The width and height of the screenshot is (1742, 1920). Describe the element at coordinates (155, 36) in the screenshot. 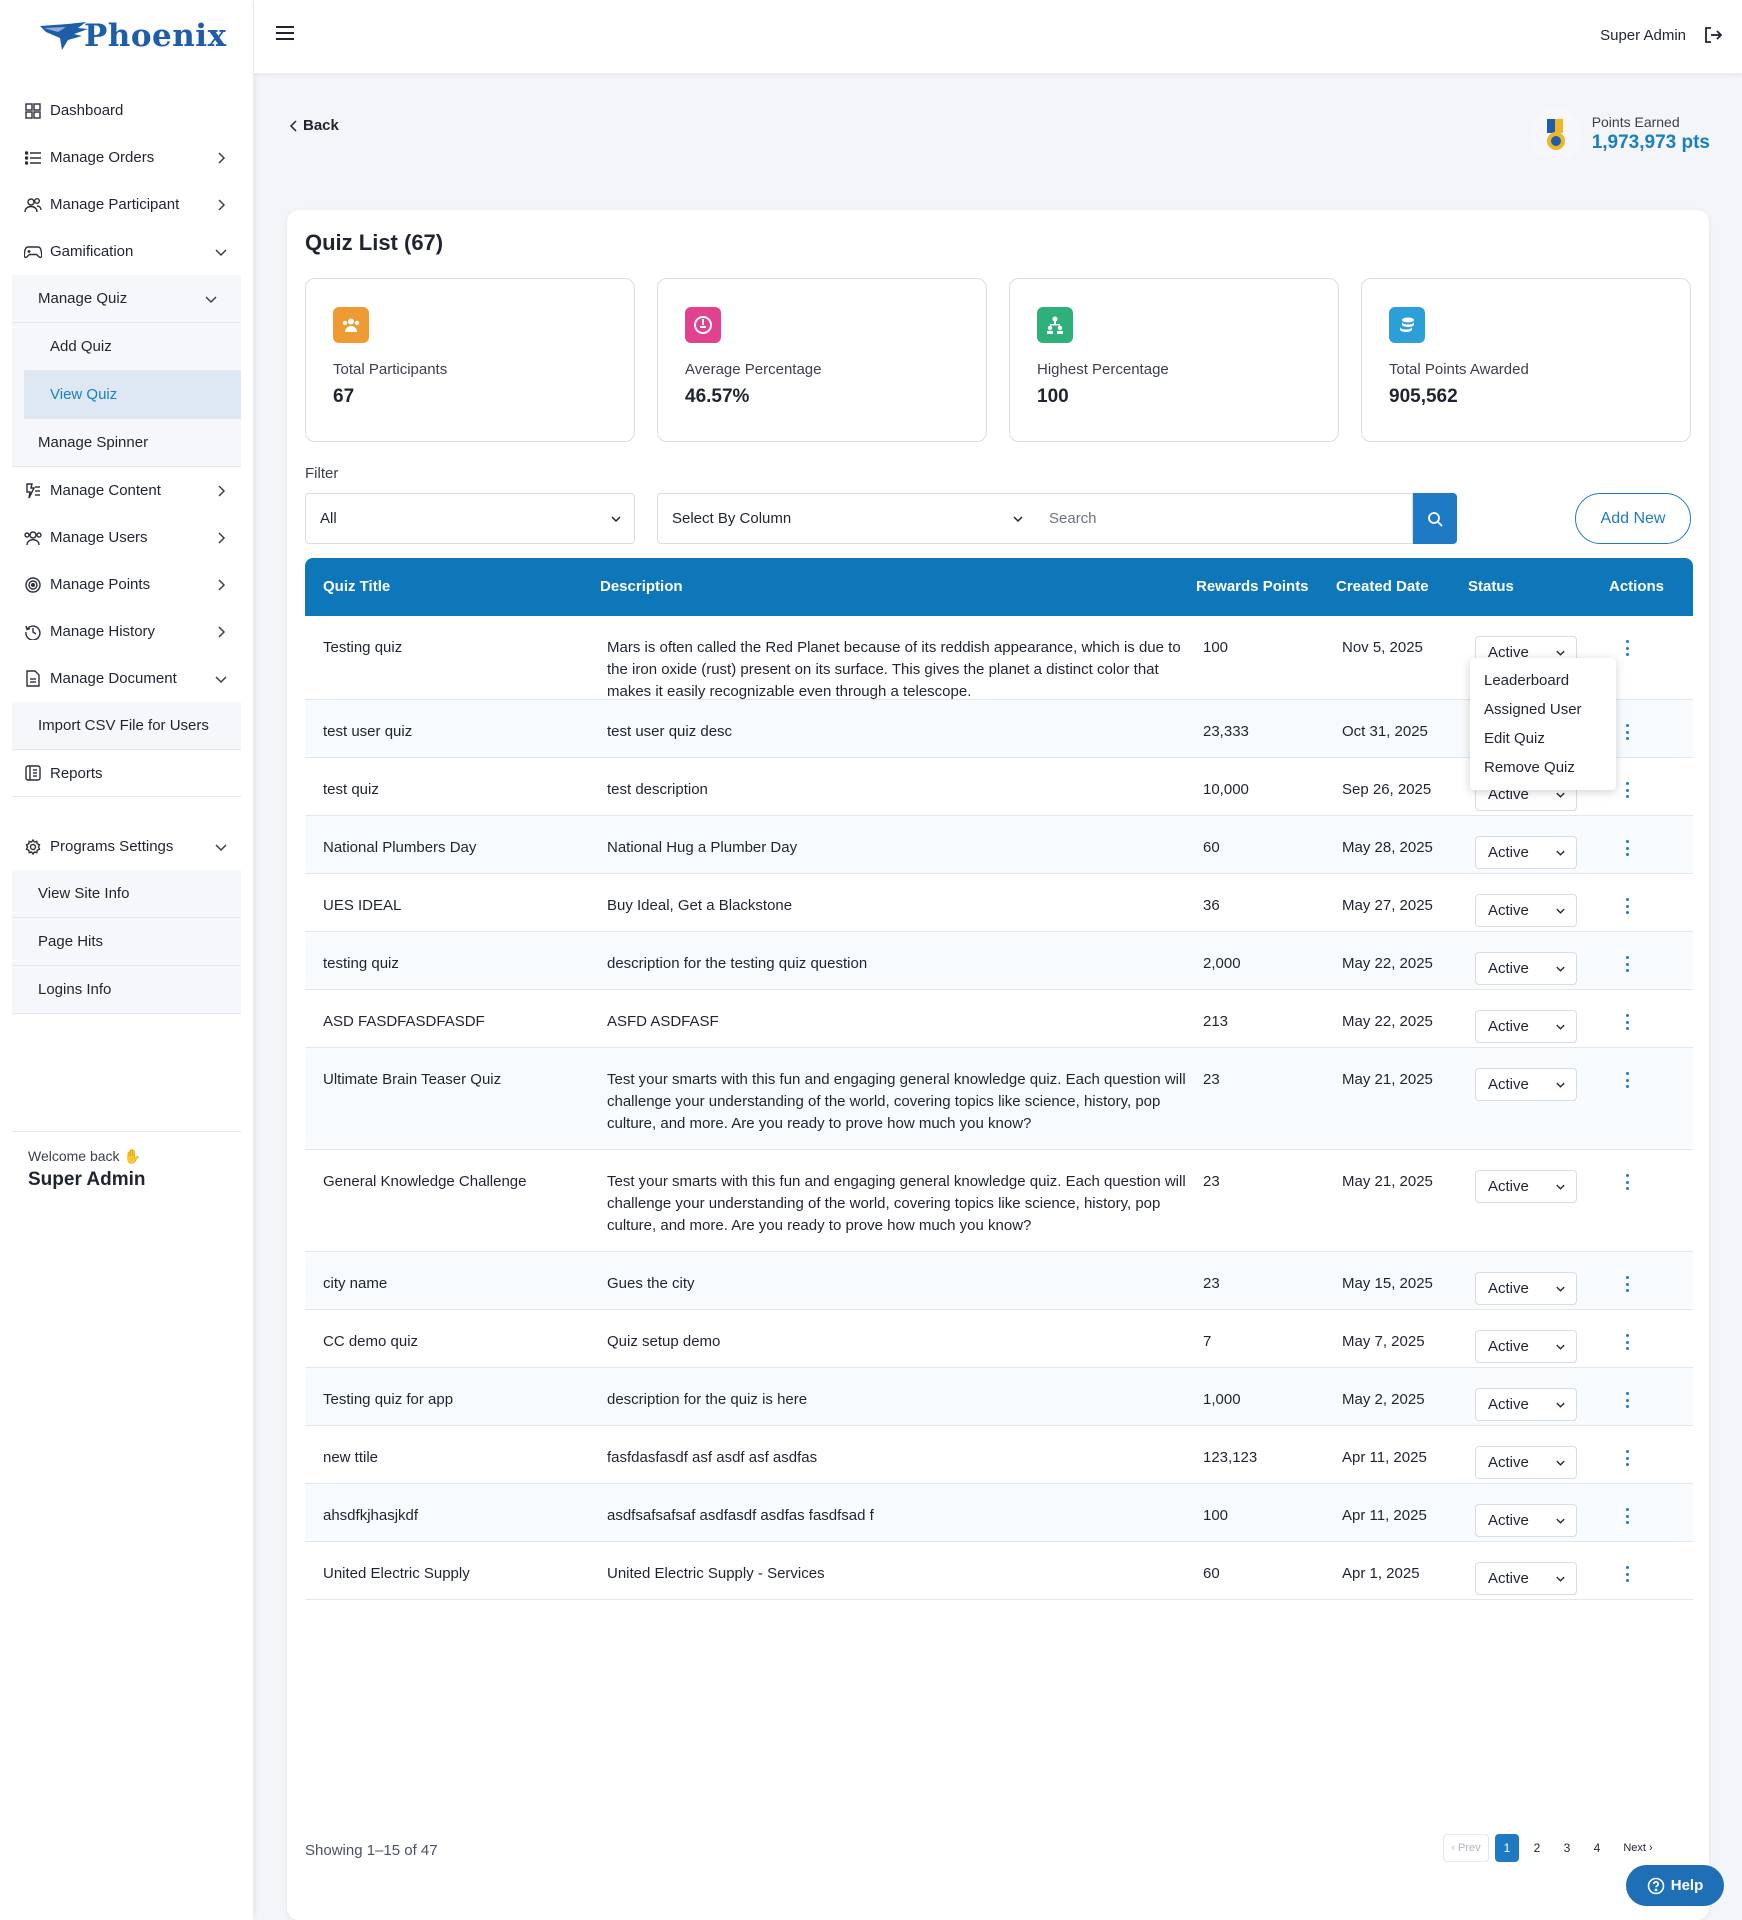

I see `brand-name: Phoenix` at that location.